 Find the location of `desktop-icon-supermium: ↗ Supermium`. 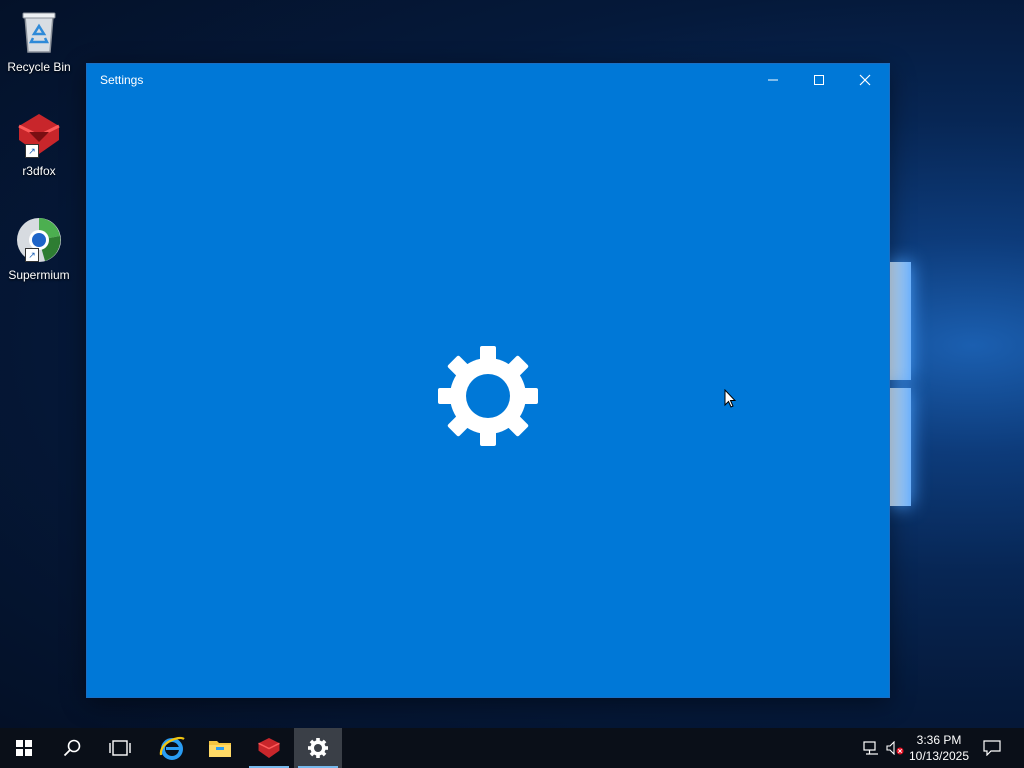

desktop-icon-supermium: ↗ Supermium is located at coordinates (39, 249).